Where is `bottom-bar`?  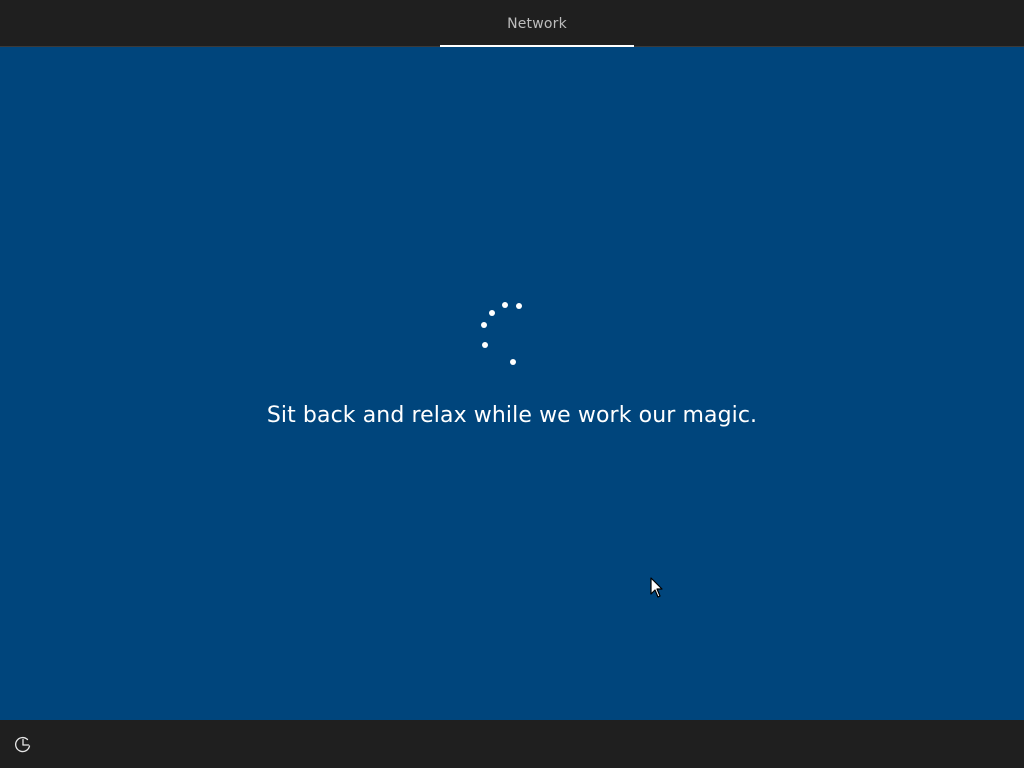
bottom-bar is located at coordinates (512, 744).